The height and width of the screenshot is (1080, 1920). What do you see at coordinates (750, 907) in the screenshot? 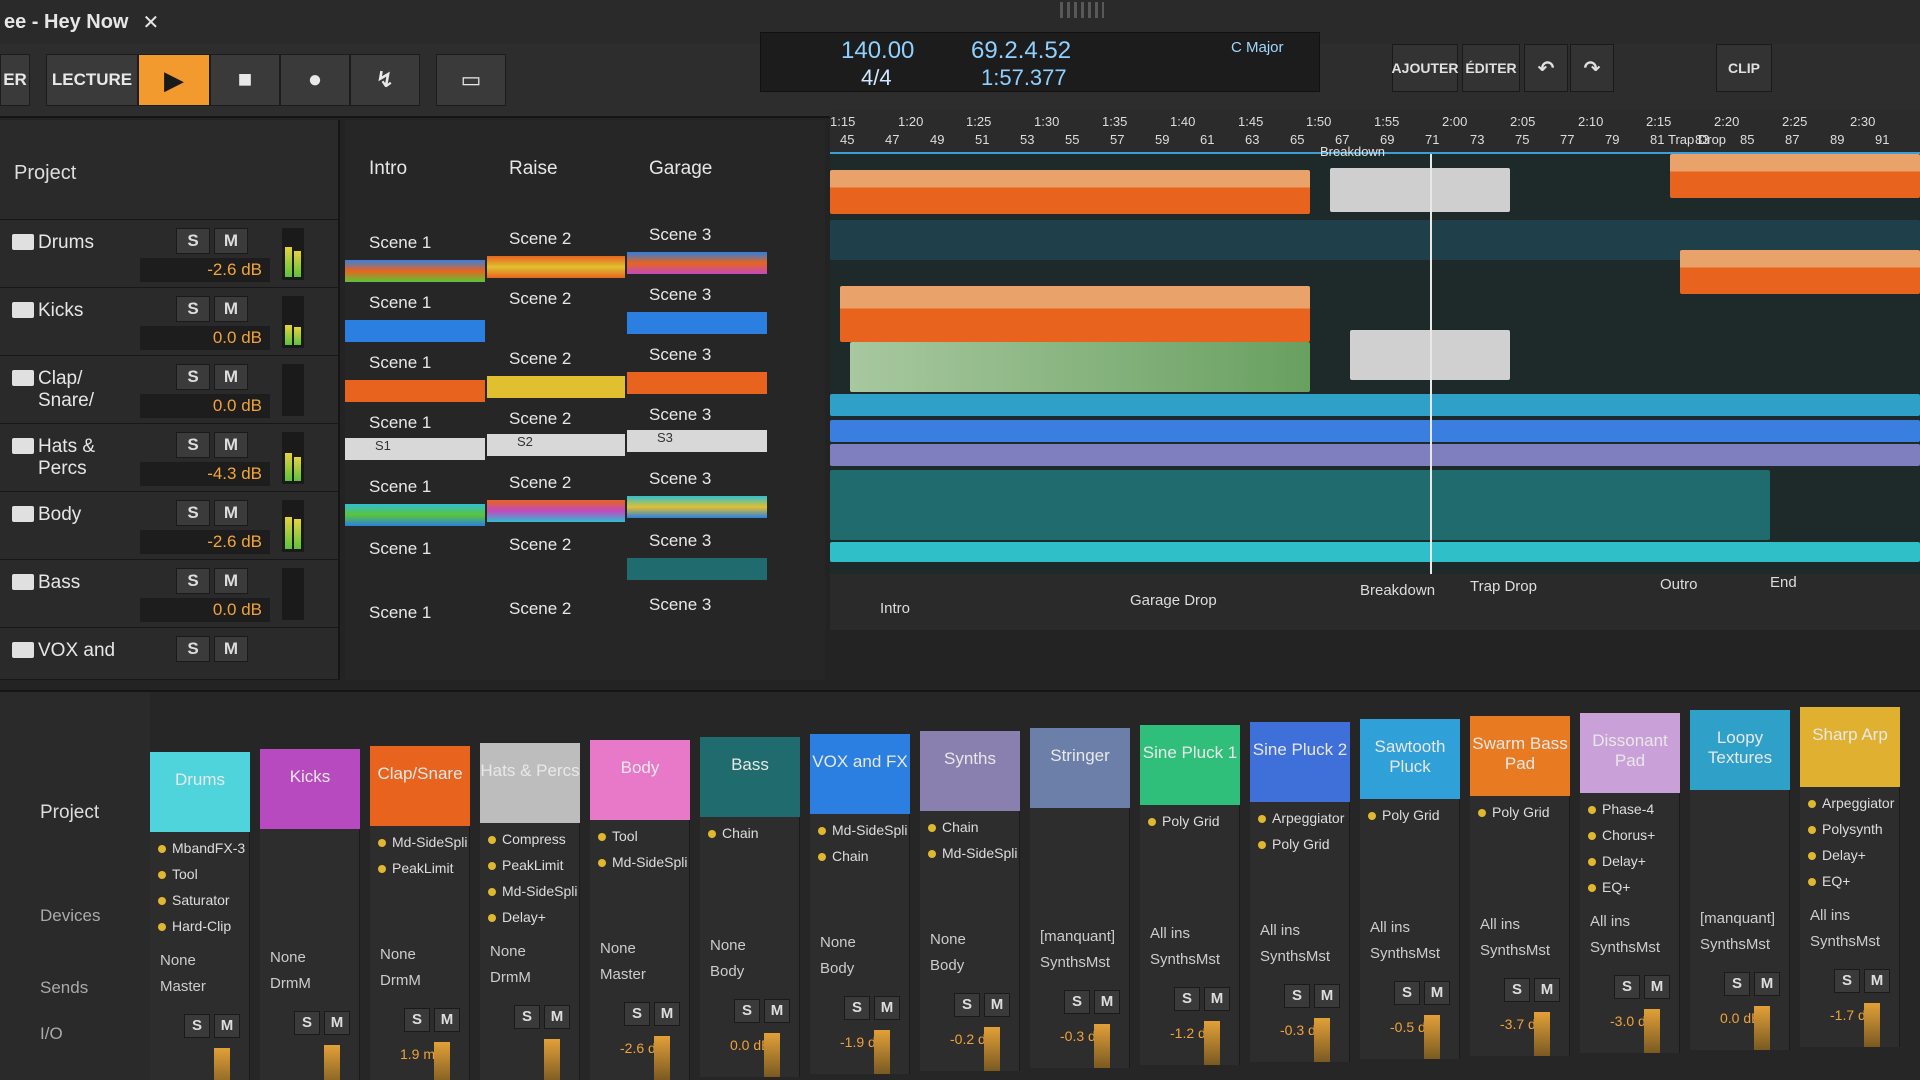
I see `mixer-channel-strip: Bass Chain None Body S M 0.0 dB` at bounding box center [750, 907].